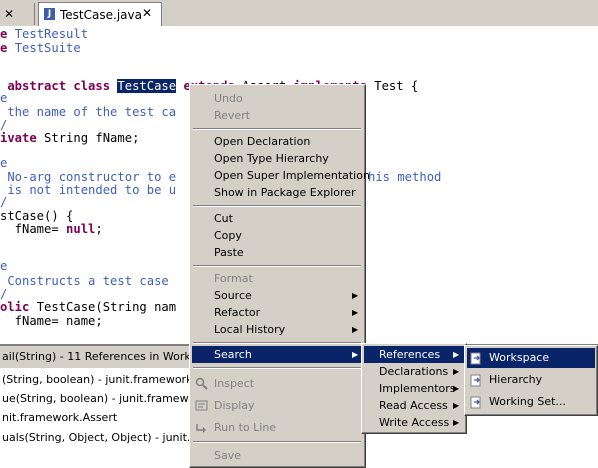 This screenshot has width=598, height=468. I want to click on menu-item-copy: Copy, so click(277, 235).